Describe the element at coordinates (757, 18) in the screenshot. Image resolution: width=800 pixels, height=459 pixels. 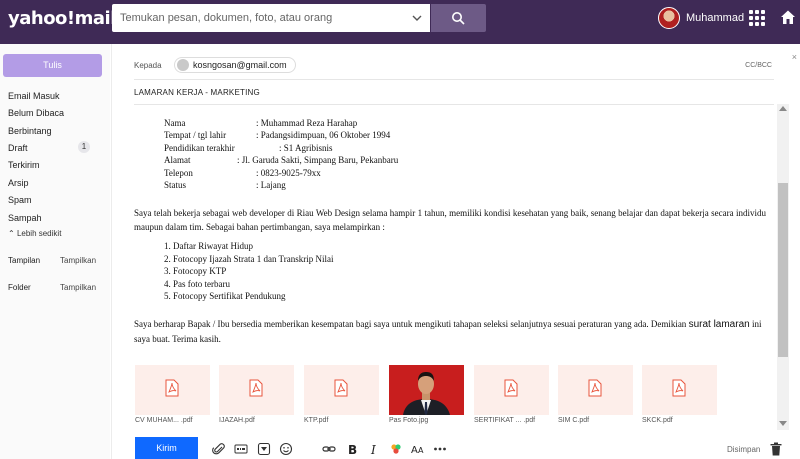
I see `apps-grid-icon` at that location.